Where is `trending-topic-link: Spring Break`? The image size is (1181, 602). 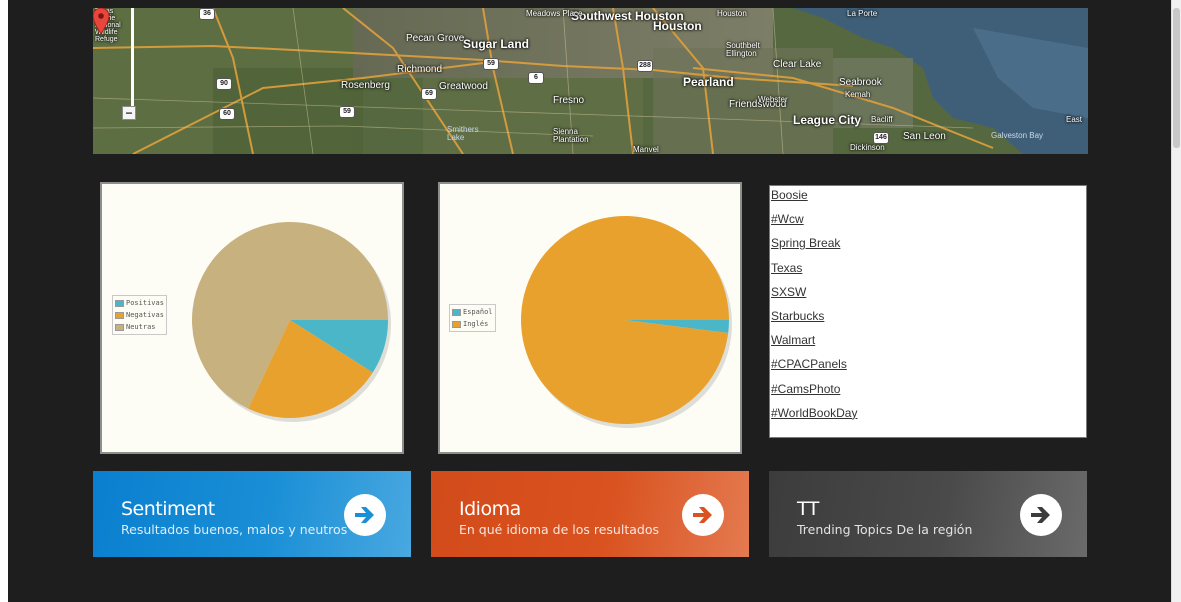
trending-topic-link: Spring Break is located at coordinates (928, 248).